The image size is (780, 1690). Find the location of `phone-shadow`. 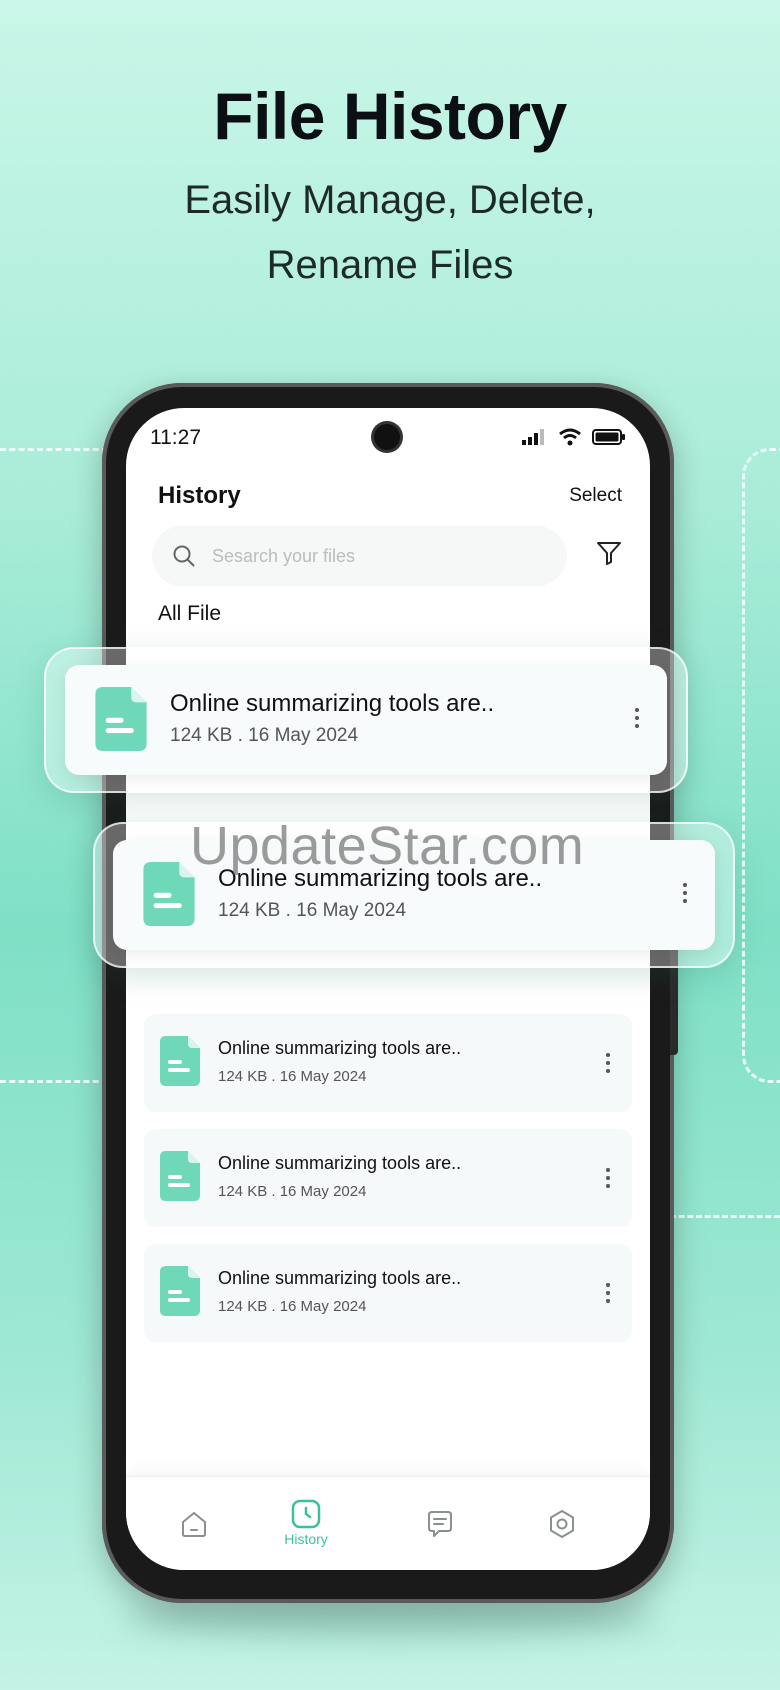

phone-shadow is located at coordinates (390, 1620).